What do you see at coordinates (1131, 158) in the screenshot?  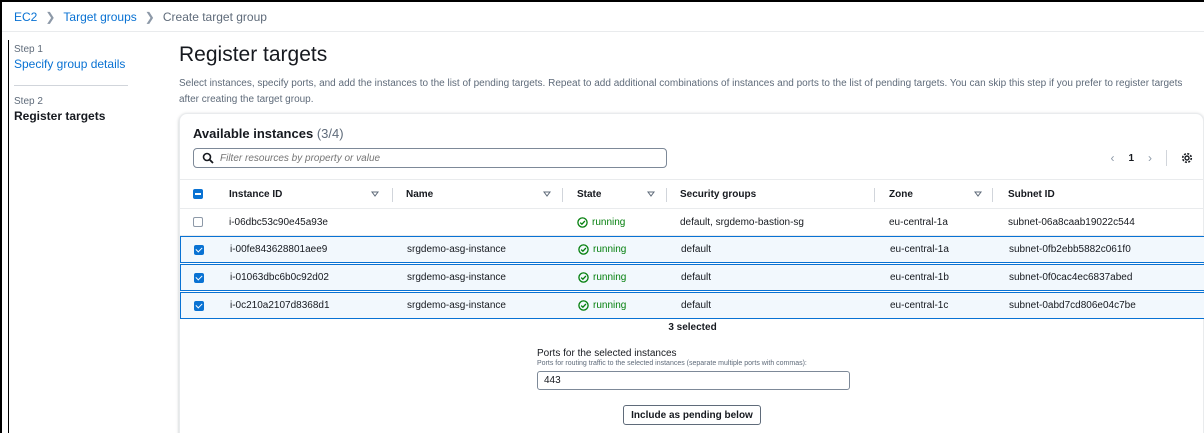 I see `page-number: 1` at bounding box center [1131, 158].